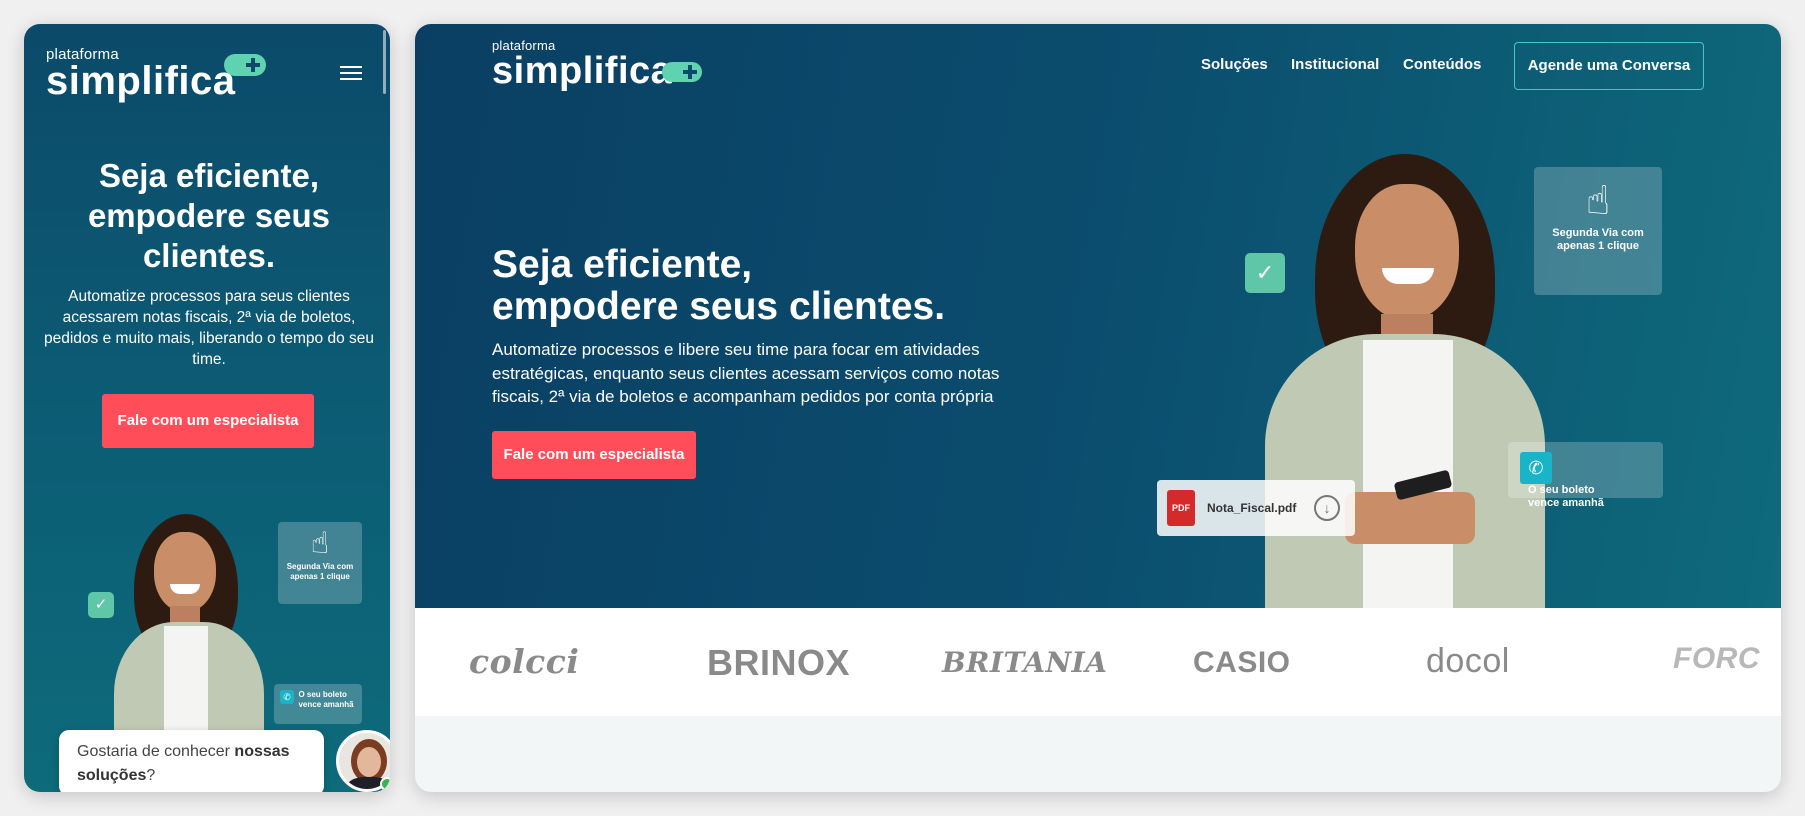 The width and height of the screenshot is (1805, 816). Describe the element at coordinates (1410, 376) in the screenshot. I see `hero-woman-image` at that location.